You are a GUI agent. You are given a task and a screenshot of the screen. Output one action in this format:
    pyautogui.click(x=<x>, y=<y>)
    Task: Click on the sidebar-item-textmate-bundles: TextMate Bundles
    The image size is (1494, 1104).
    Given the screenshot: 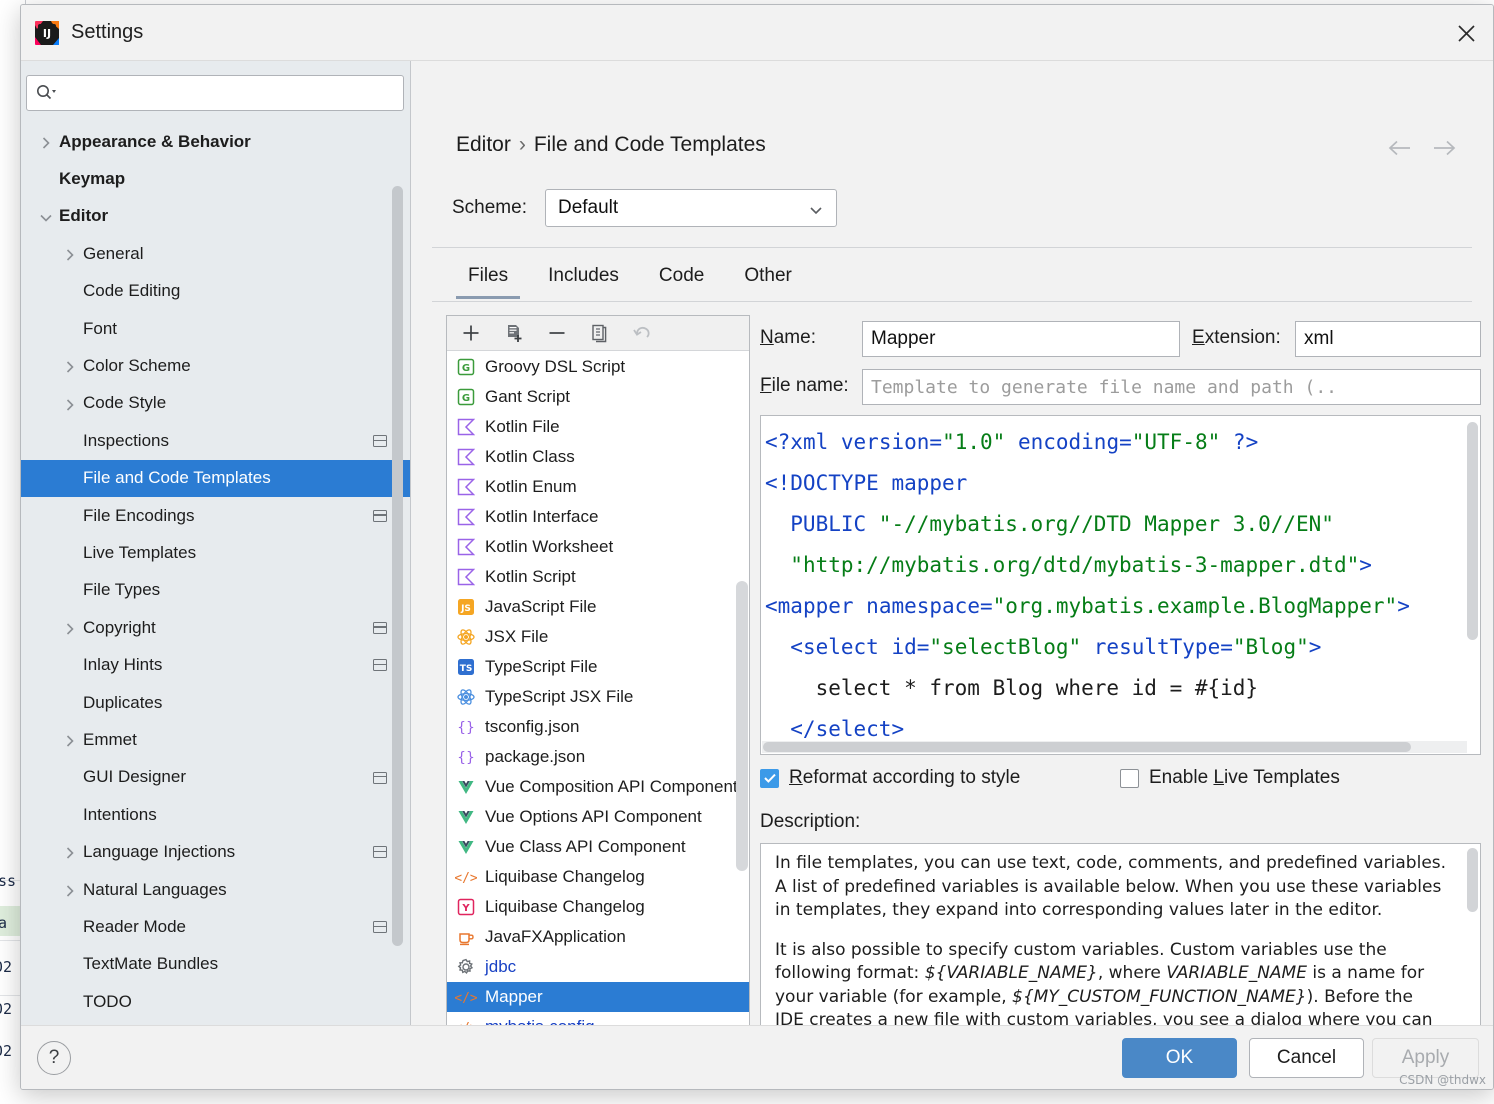 What is the action you would take?
    pyautogui.click(x=215, y=964)
    